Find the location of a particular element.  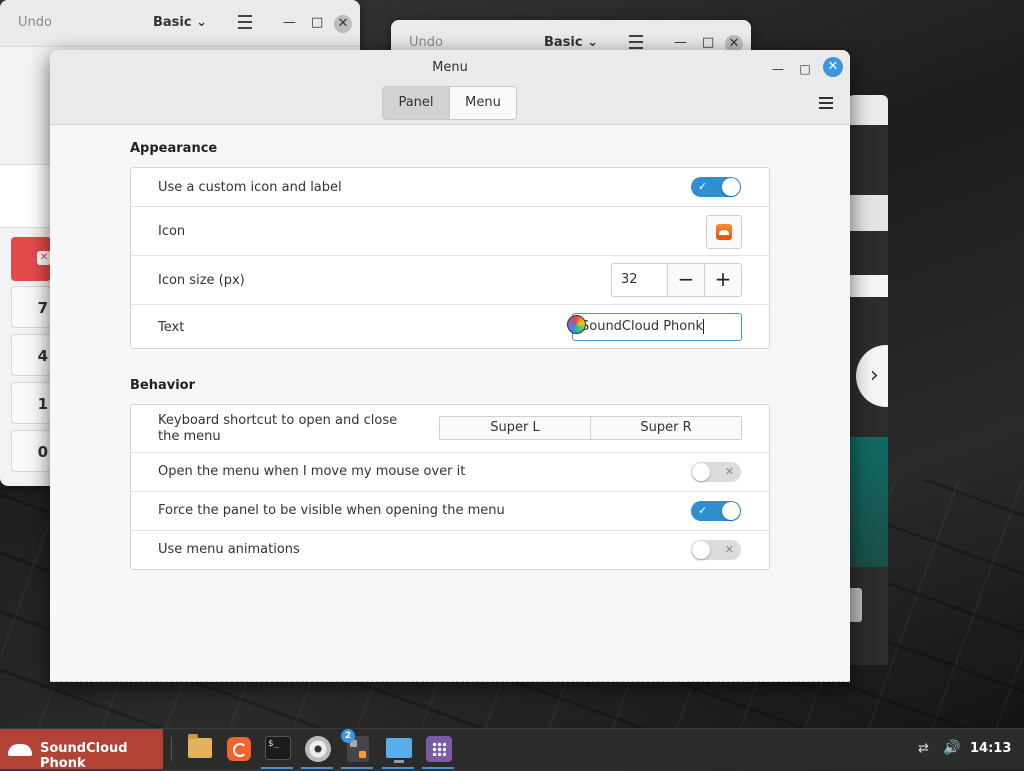

mode-selector-2: Basic ⌄ is located at coordinates (571, 42).